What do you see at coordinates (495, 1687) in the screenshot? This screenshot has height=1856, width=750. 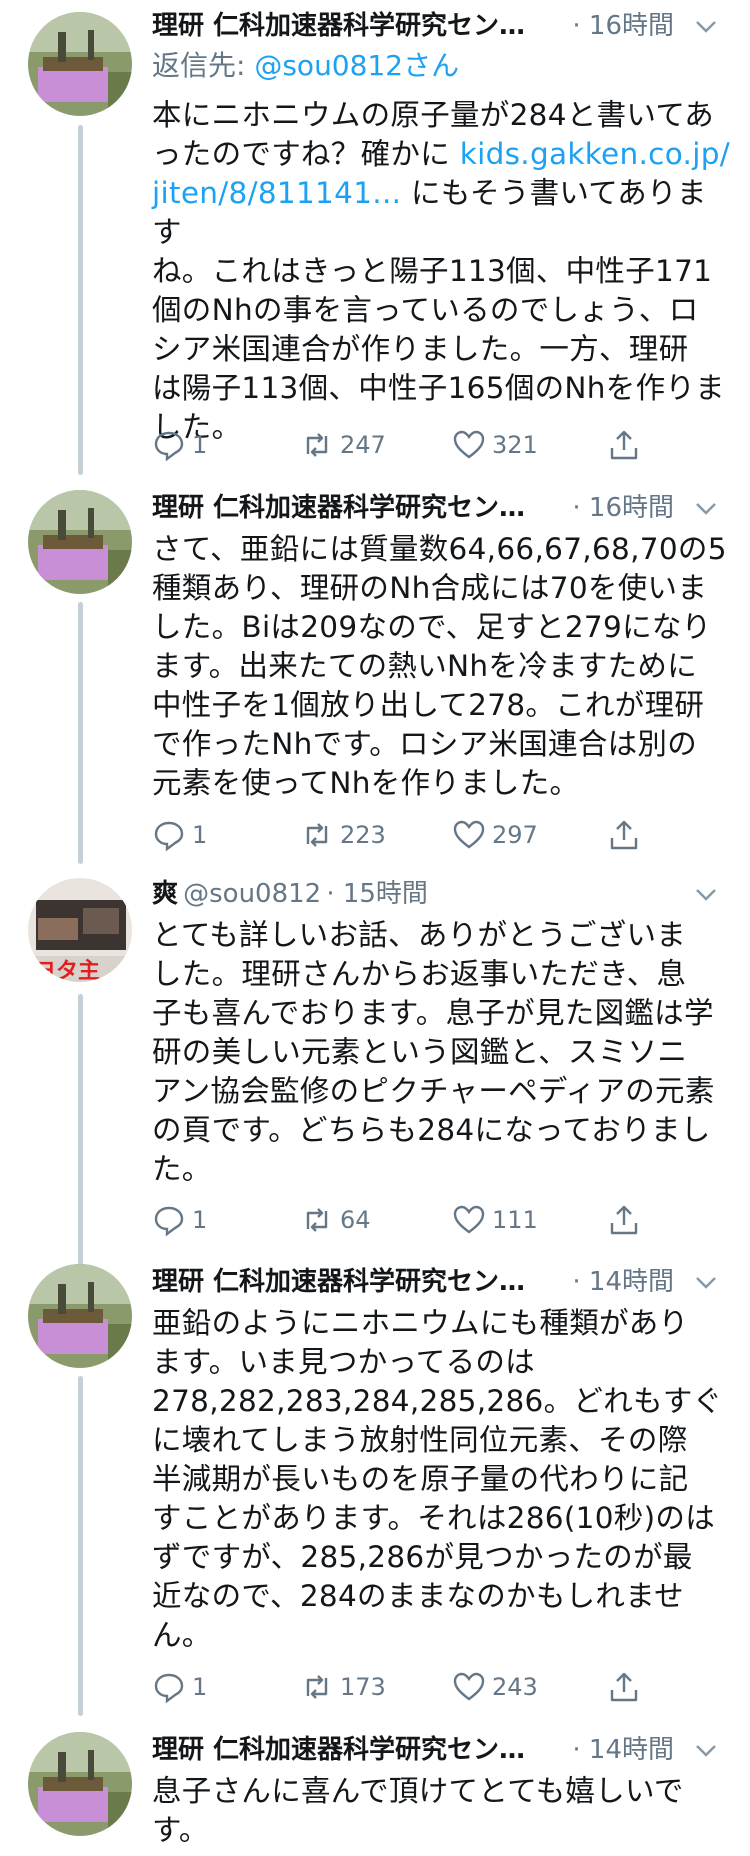 I see `like-button: 243` at bounding box center [495, 1687].